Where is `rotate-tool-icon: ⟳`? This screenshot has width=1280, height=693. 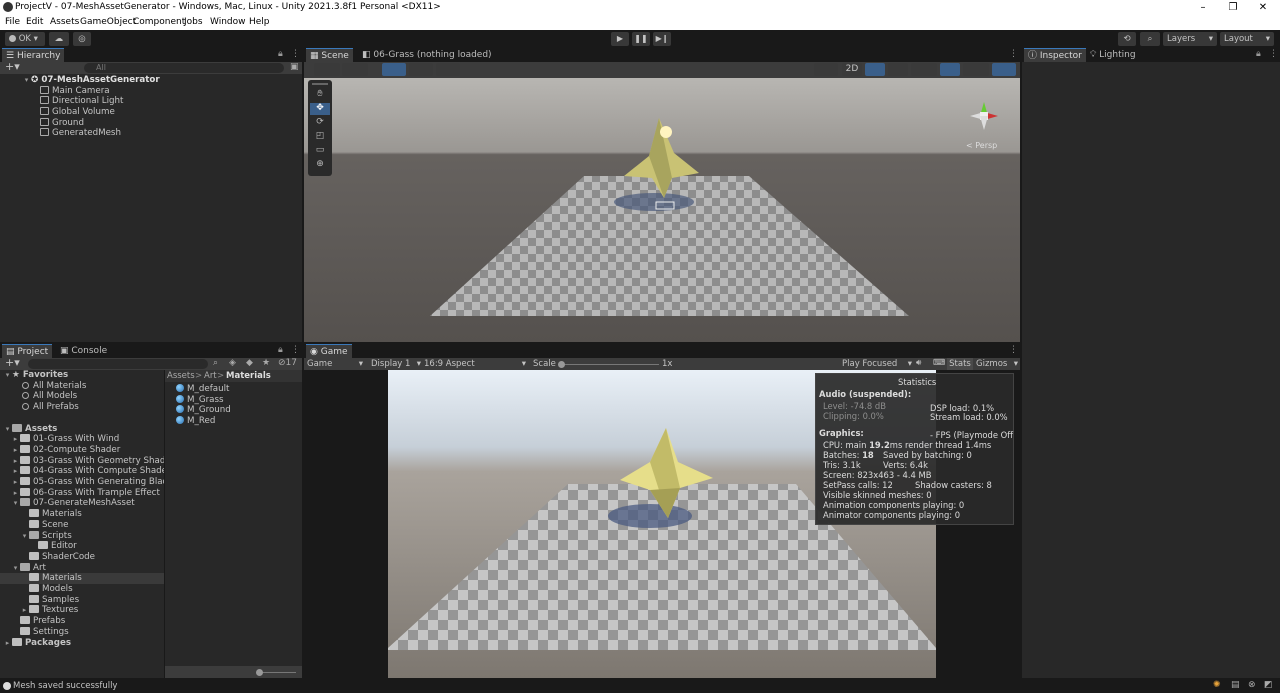
rotate-tool-icon: ⟳ is located at coordinates (320, 123).